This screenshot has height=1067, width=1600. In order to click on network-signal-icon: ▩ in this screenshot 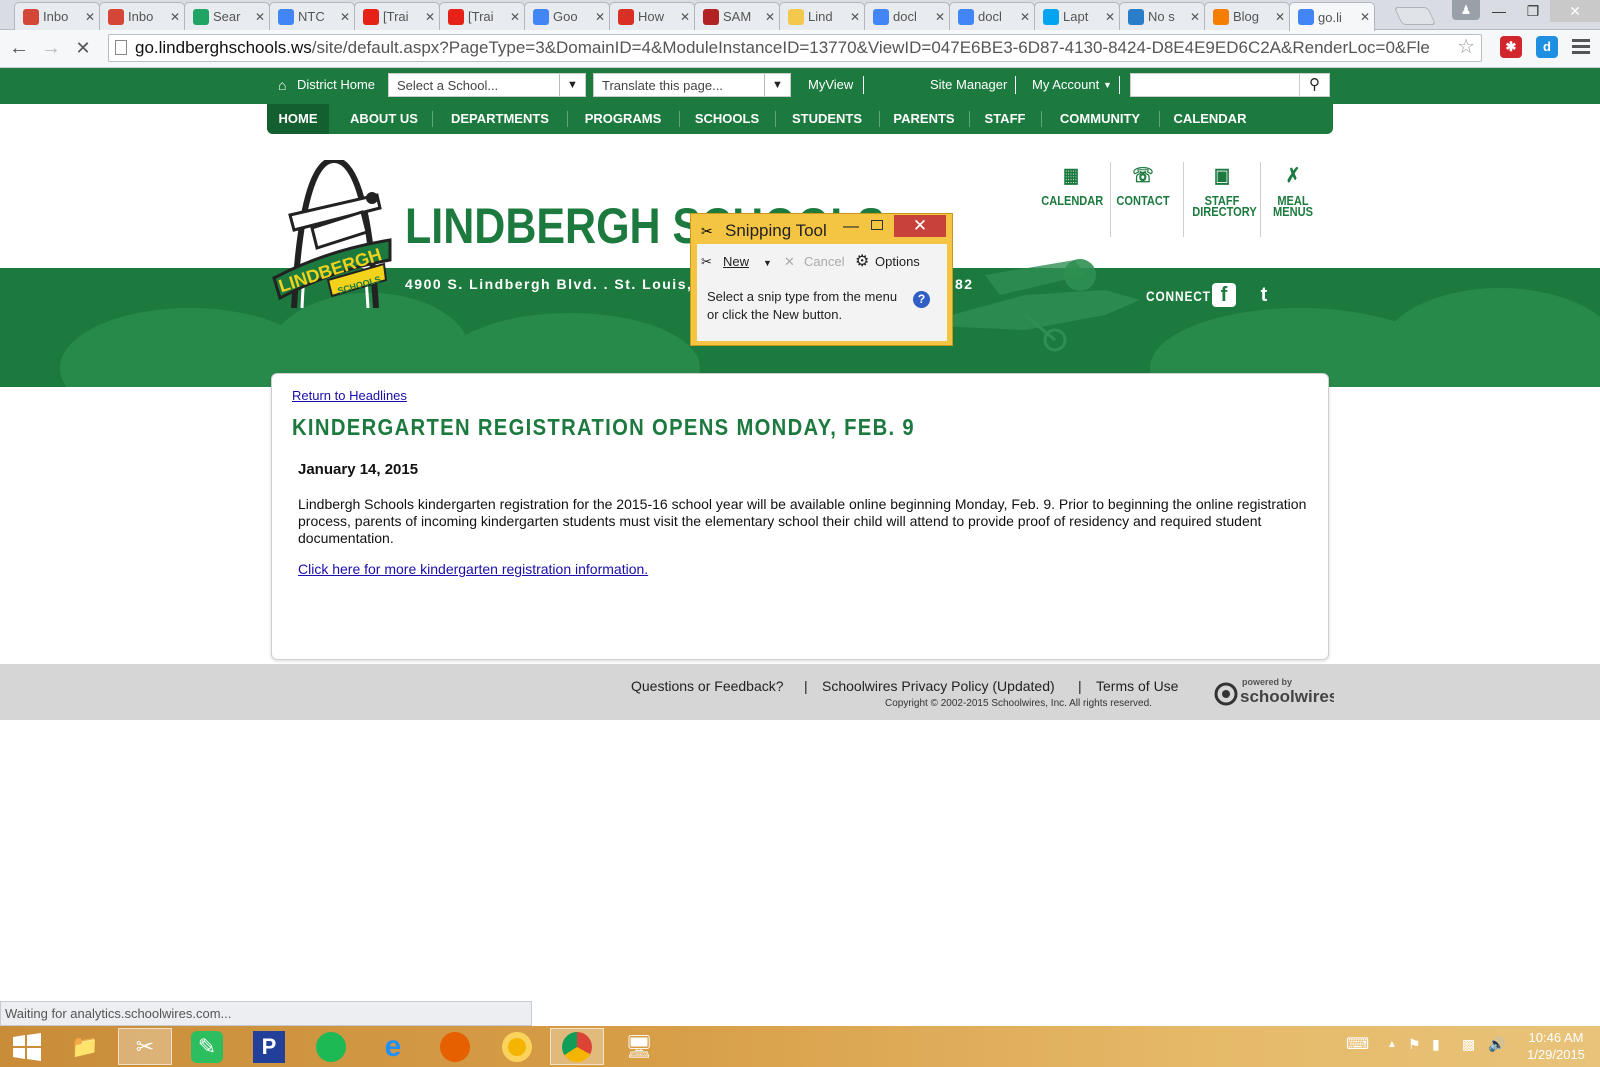, I will do `click(1468, 1044)`.